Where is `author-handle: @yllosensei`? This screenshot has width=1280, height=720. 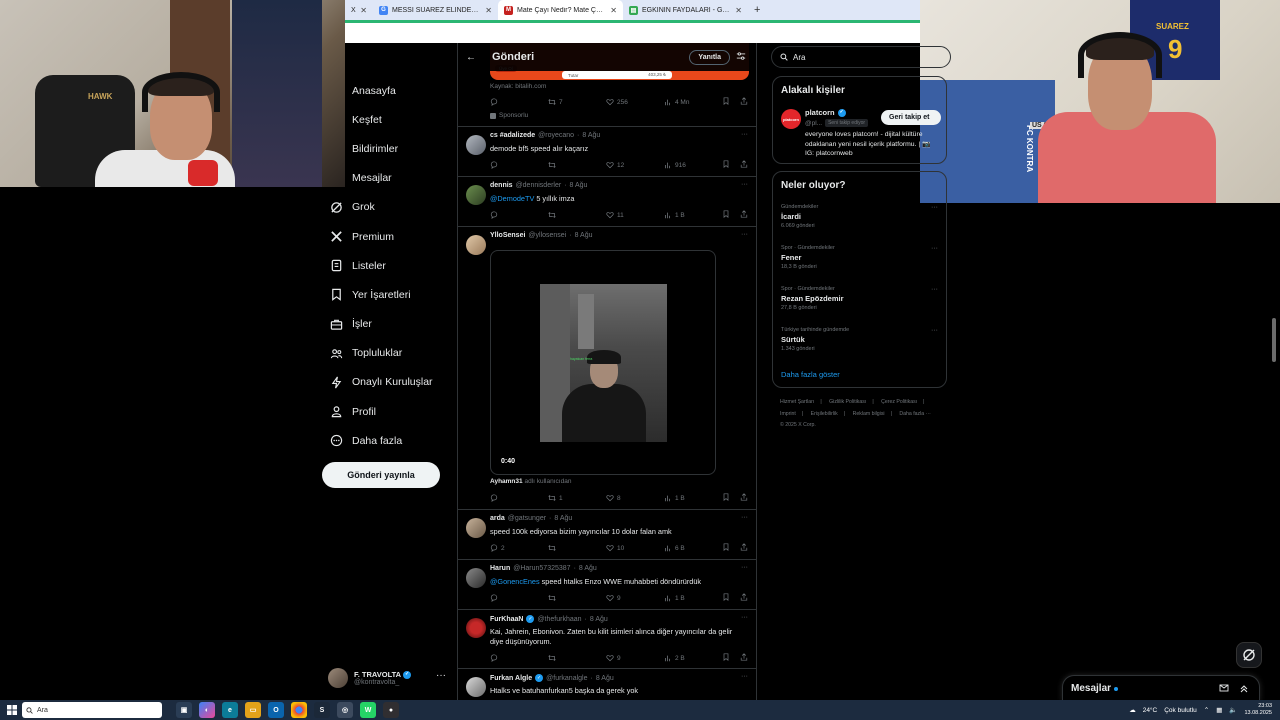
author-handle: @yllosensei is located at coordinates (547, 235).